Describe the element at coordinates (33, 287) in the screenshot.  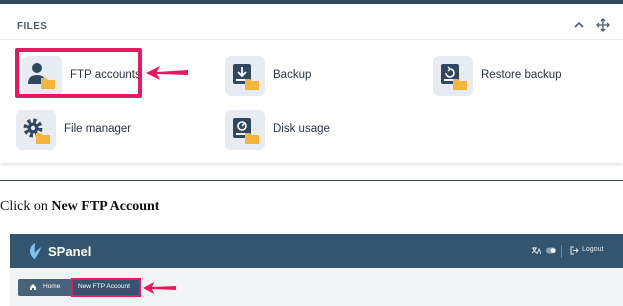
I see `home-icon` at that location.